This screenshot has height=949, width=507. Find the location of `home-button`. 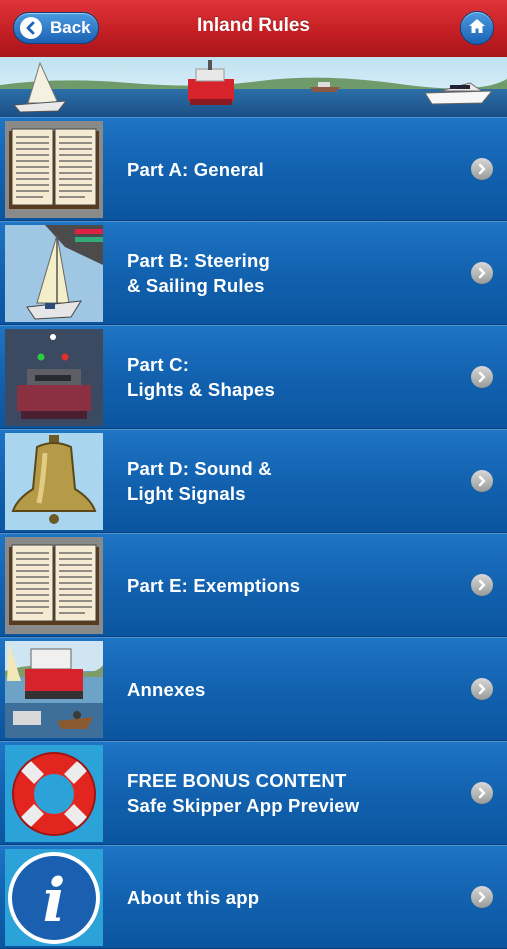

home-button is located at coordinates (477, 28).